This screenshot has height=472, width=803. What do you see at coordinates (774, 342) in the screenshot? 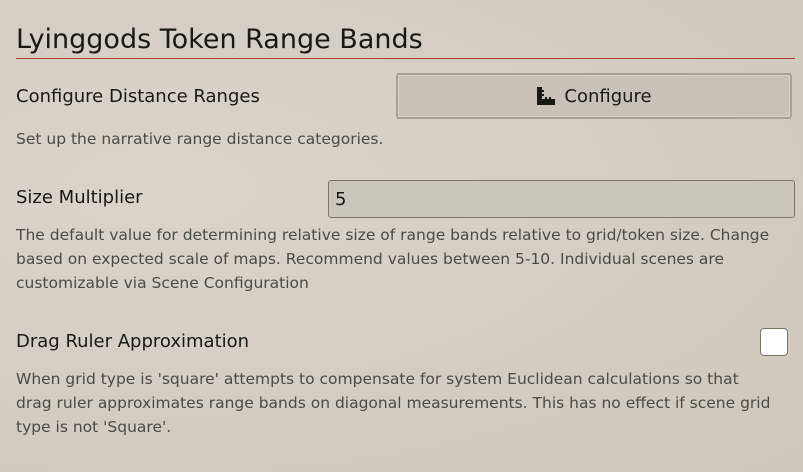
I see `drag-ruler-checkbox` at bounding box center [774, 342].